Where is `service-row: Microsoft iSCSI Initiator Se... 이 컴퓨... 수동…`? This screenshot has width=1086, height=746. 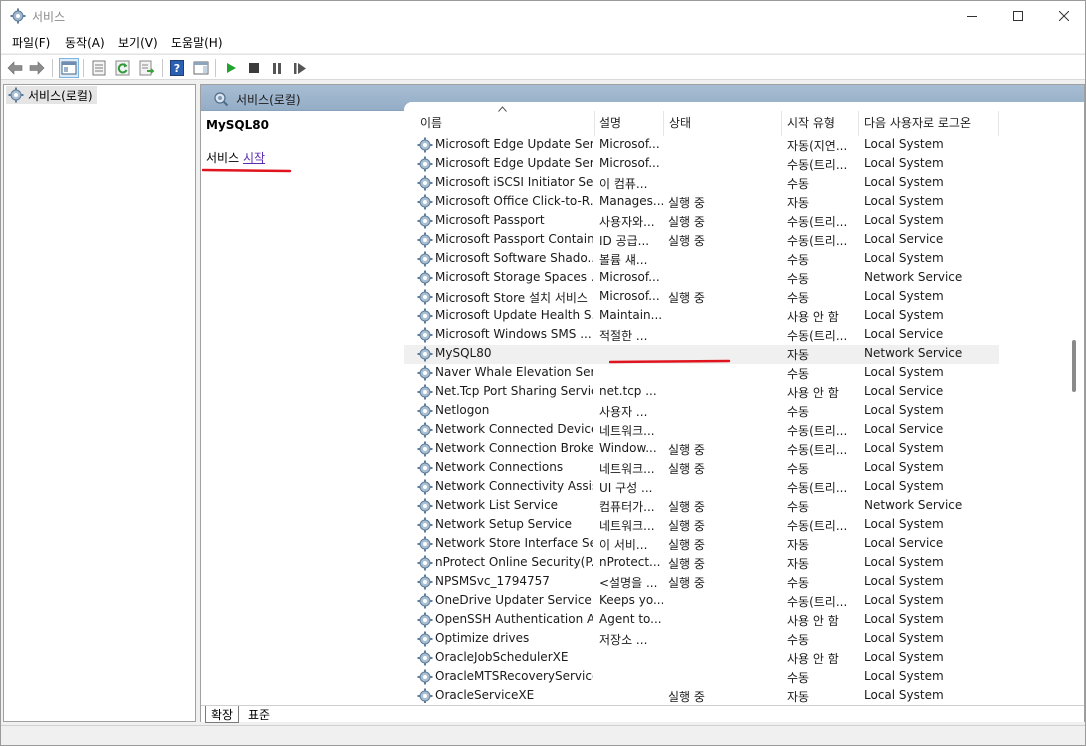 service-row: Microsoft iSCSI Initiator Se... 이 컴퓨... 수동… is located at coordinates (701, 183).